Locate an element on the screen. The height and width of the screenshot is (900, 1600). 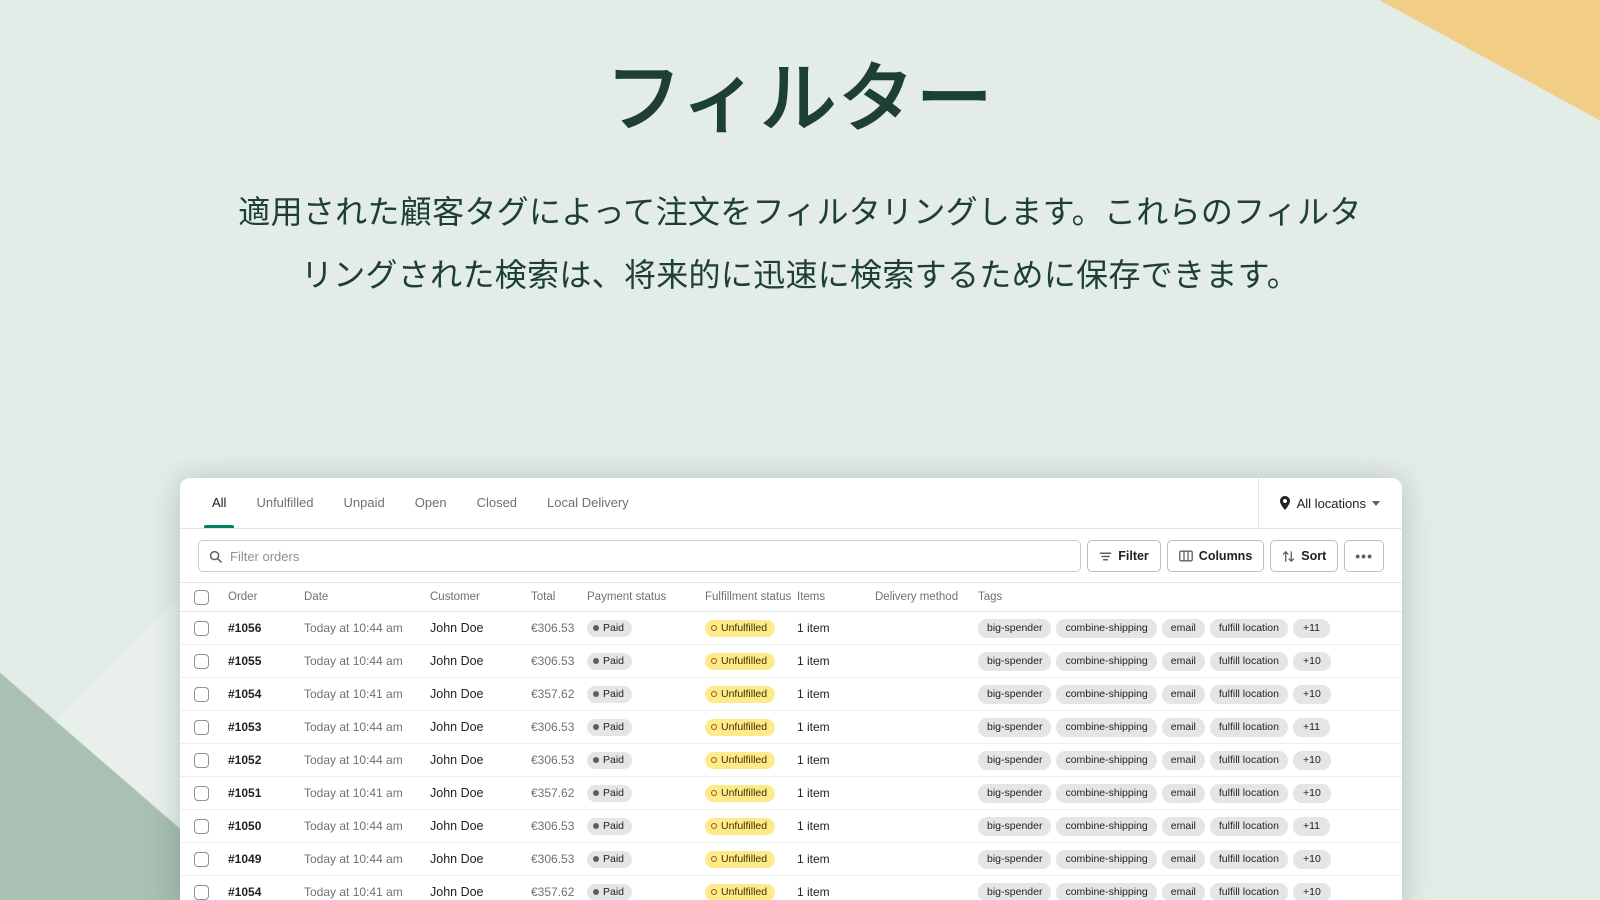
sort-button: Sort is located at coordinates (1304, 556).